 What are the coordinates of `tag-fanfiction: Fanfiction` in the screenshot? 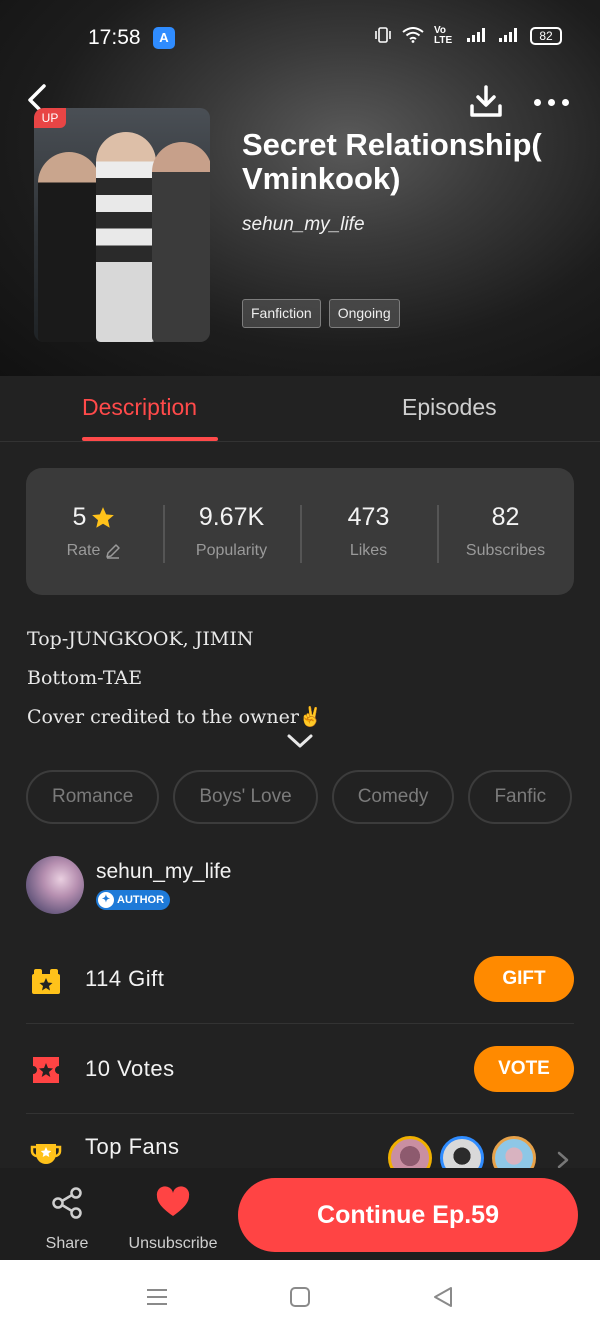 It's located at (281, 313).